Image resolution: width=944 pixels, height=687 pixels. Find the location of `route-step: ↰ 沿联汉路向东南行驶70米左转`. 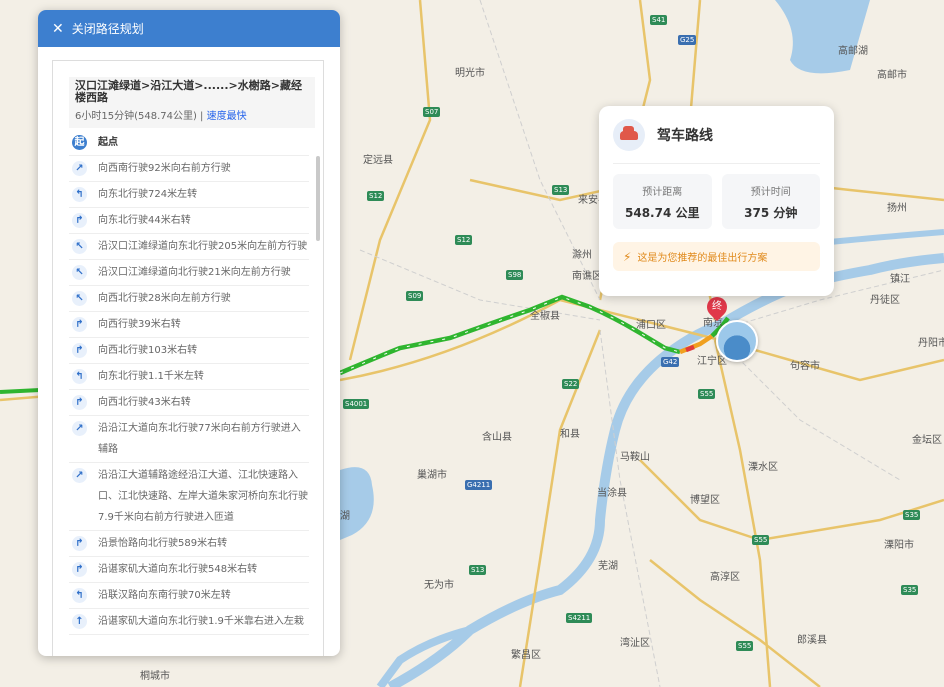

route-step: ↰ 沿联汉路向东南行驶70米左转 is located at coordinates (189, 596).